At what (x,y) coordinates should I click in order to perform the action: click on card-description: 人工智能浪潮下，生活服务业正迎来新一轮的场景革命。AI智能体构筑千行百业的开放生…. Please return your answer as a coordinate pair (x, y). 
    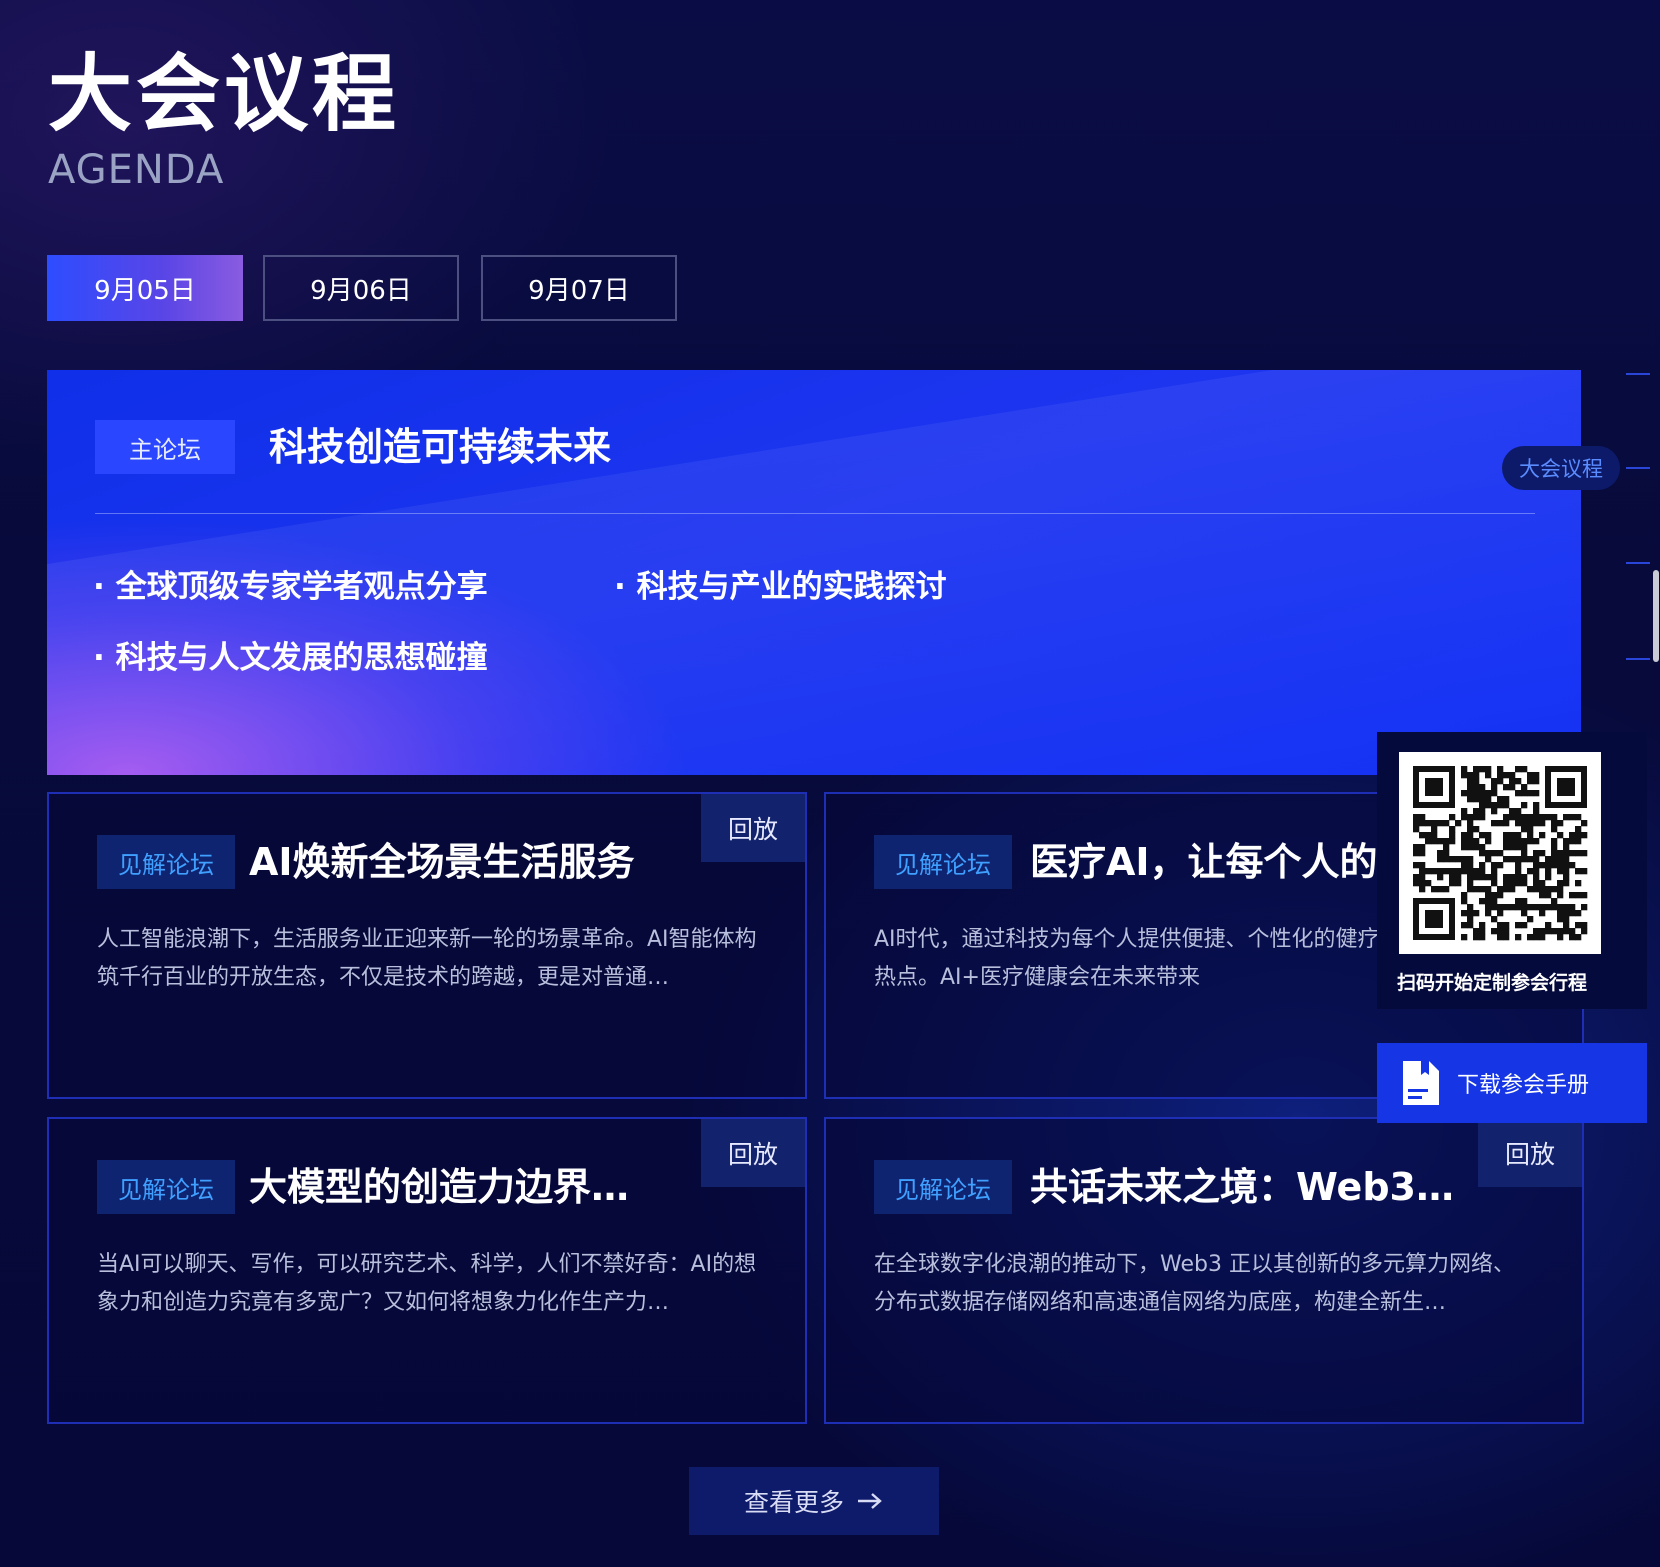
    Looking at the image, I should click on (427, 958).